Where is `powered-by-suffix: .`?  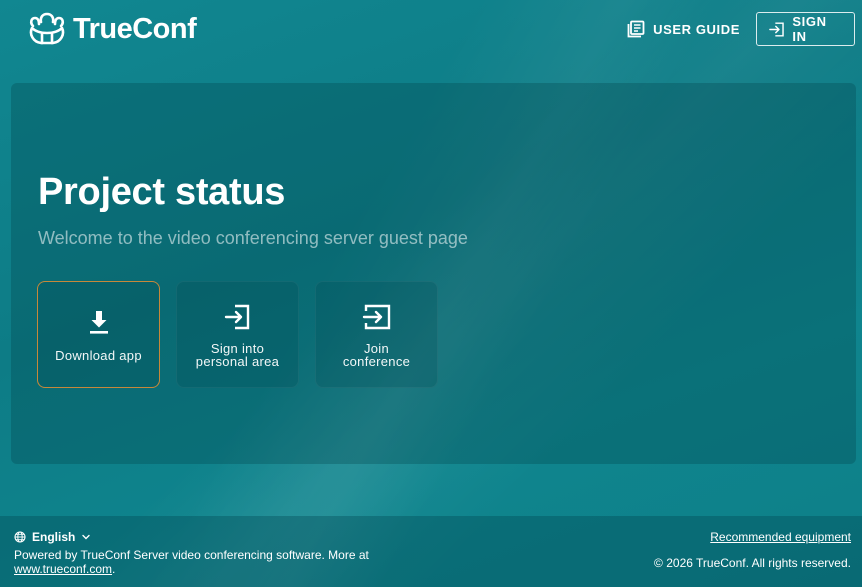 powered-by-suffix: . is located at coordinates (114, 569).